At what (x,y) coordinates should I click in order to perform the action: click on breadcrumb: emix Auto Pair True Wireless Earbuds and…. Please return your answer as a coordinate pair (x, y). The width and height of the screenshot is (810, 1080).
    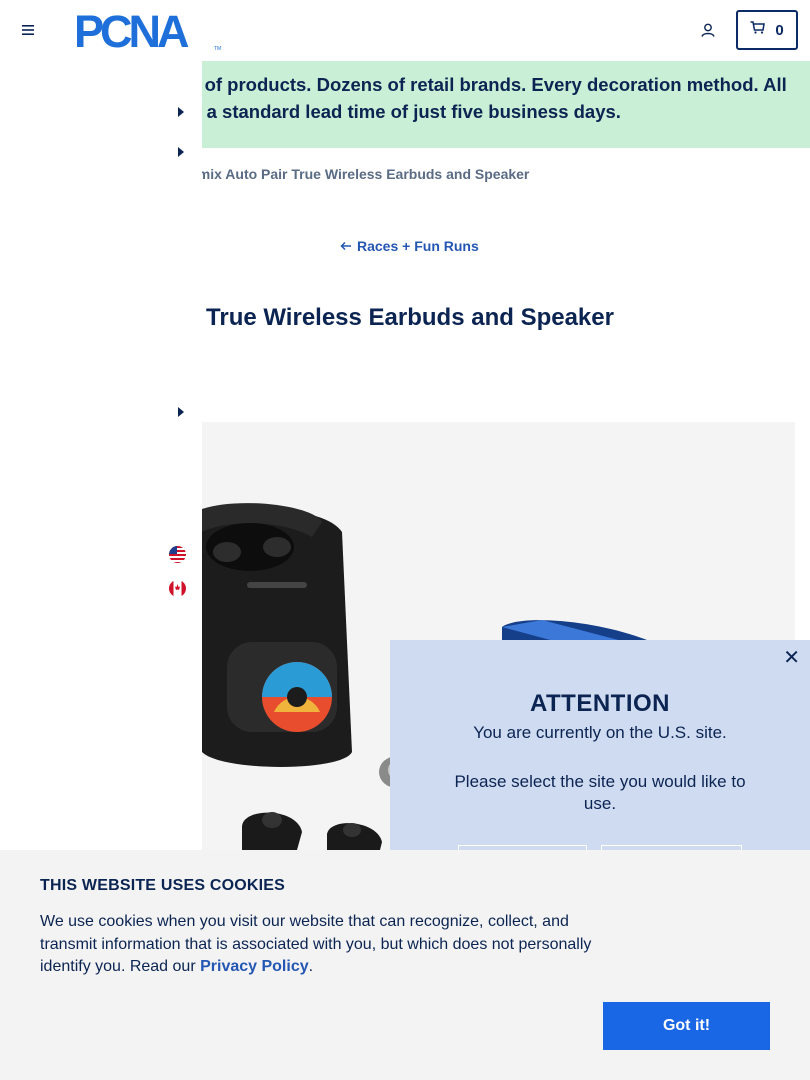
    Looking at the image, I should click on (359, 174).